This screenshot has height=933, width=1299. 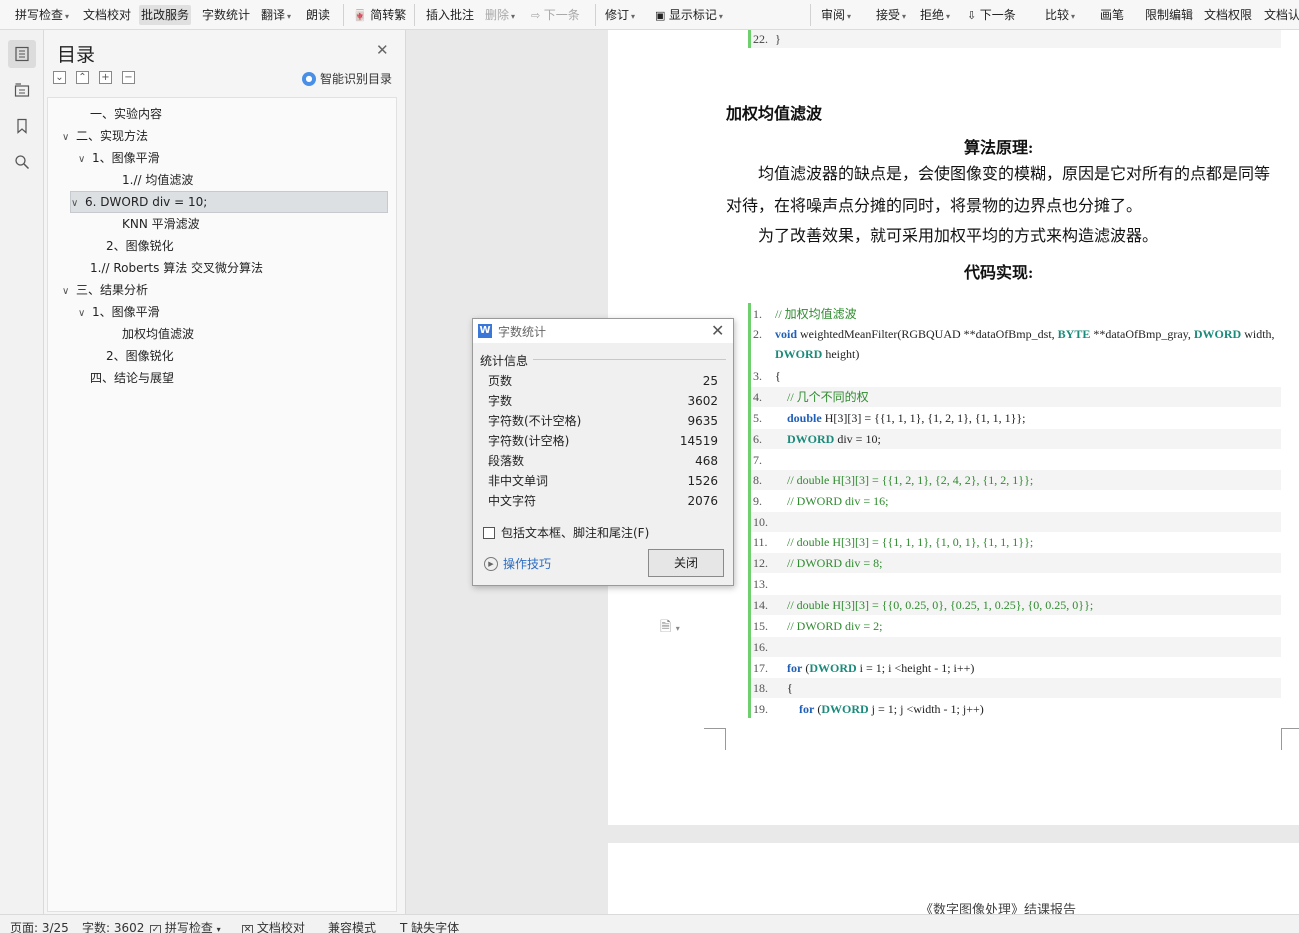 I want to click on close-button: 关闭, so click(x=686, y=563).